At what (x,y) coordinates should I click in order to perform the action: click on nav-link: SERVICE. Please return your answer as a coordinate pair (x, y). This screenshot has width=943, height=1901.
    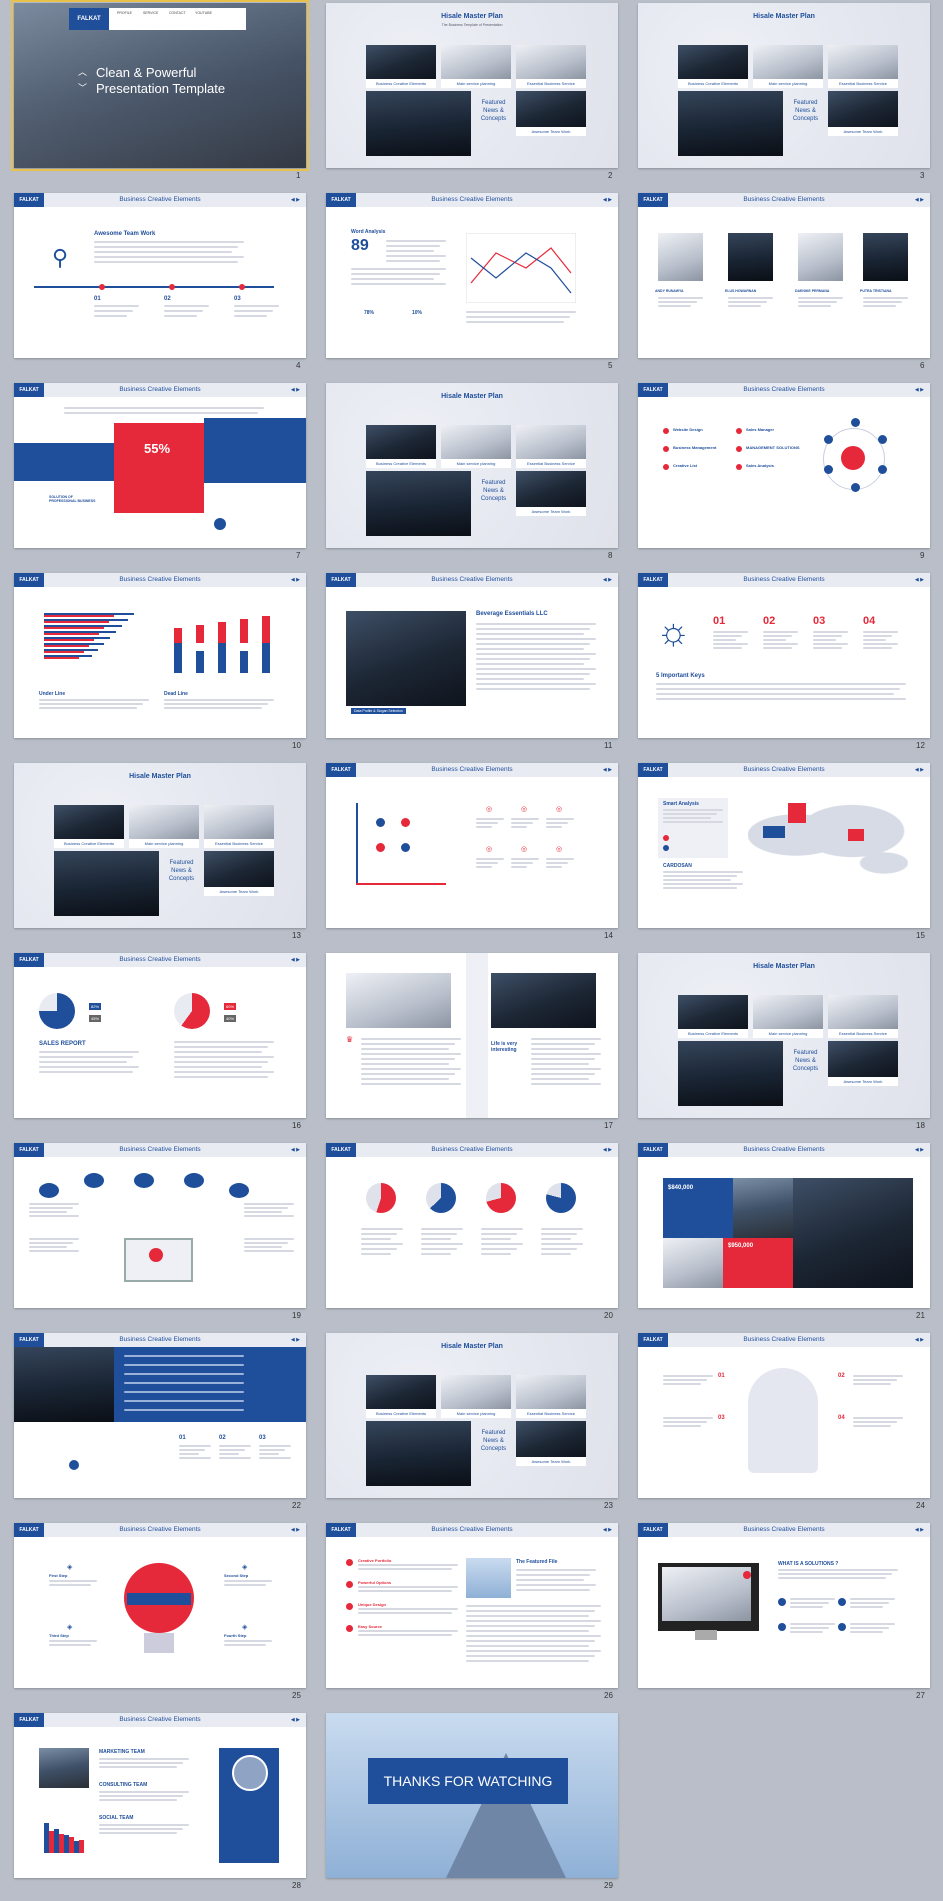
    Looking at the image, I should click on (150, 13).